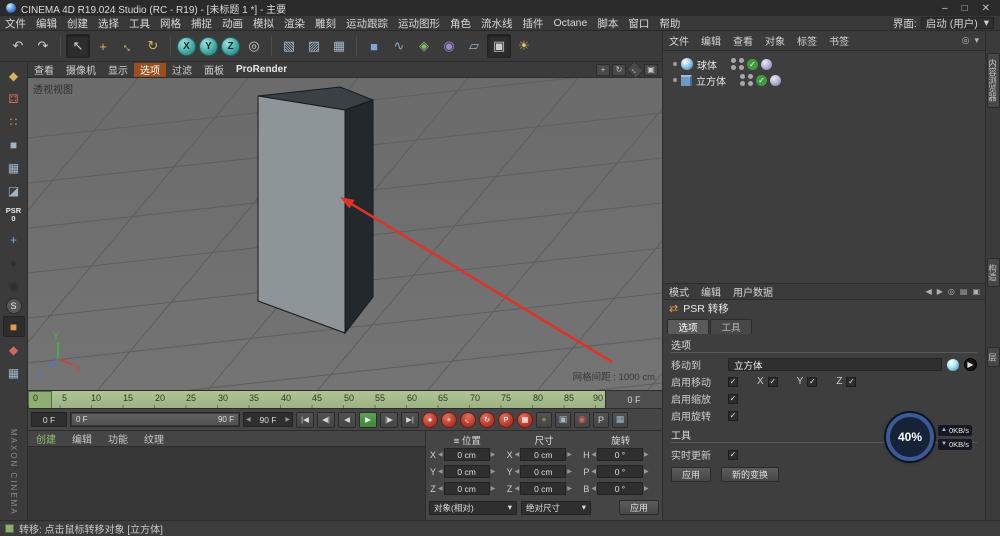 This screenshot has height=536, width=1000. What do you see at coordinates (14, 167) in the screenshot?
I see `texture-mode-button: ▦` at bounding box center [14, 167].